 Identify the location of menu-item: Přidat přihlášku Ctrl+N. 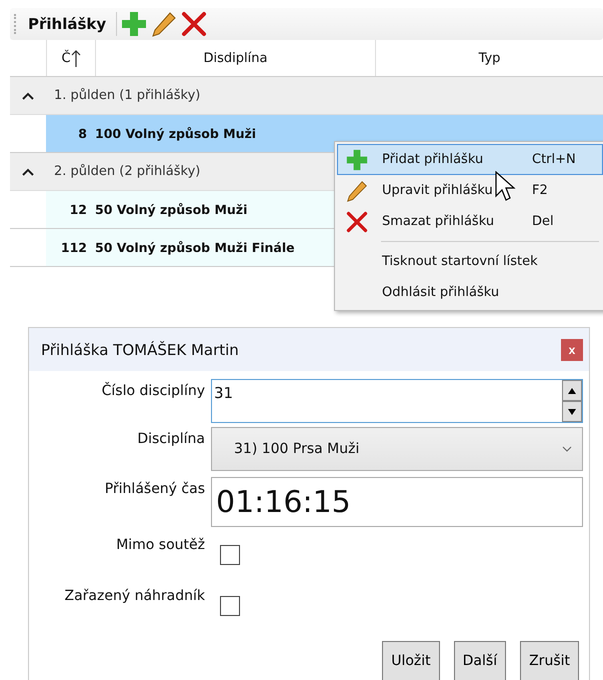
(470, 159).